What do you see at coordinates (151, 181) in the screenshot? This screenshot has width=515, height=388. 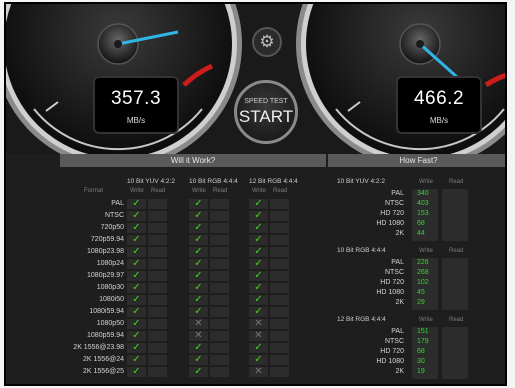 I see `group-header: 10 Bit YUV 4:2:2` at bounding box center [151, 181].